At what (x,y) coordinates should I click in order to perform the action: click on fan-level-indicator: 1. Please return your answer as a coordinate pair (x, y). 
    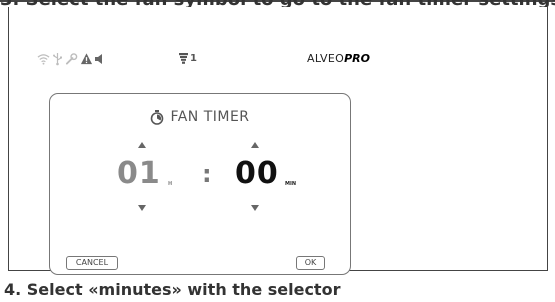
    Looking at the image, I should click on (188, 59).